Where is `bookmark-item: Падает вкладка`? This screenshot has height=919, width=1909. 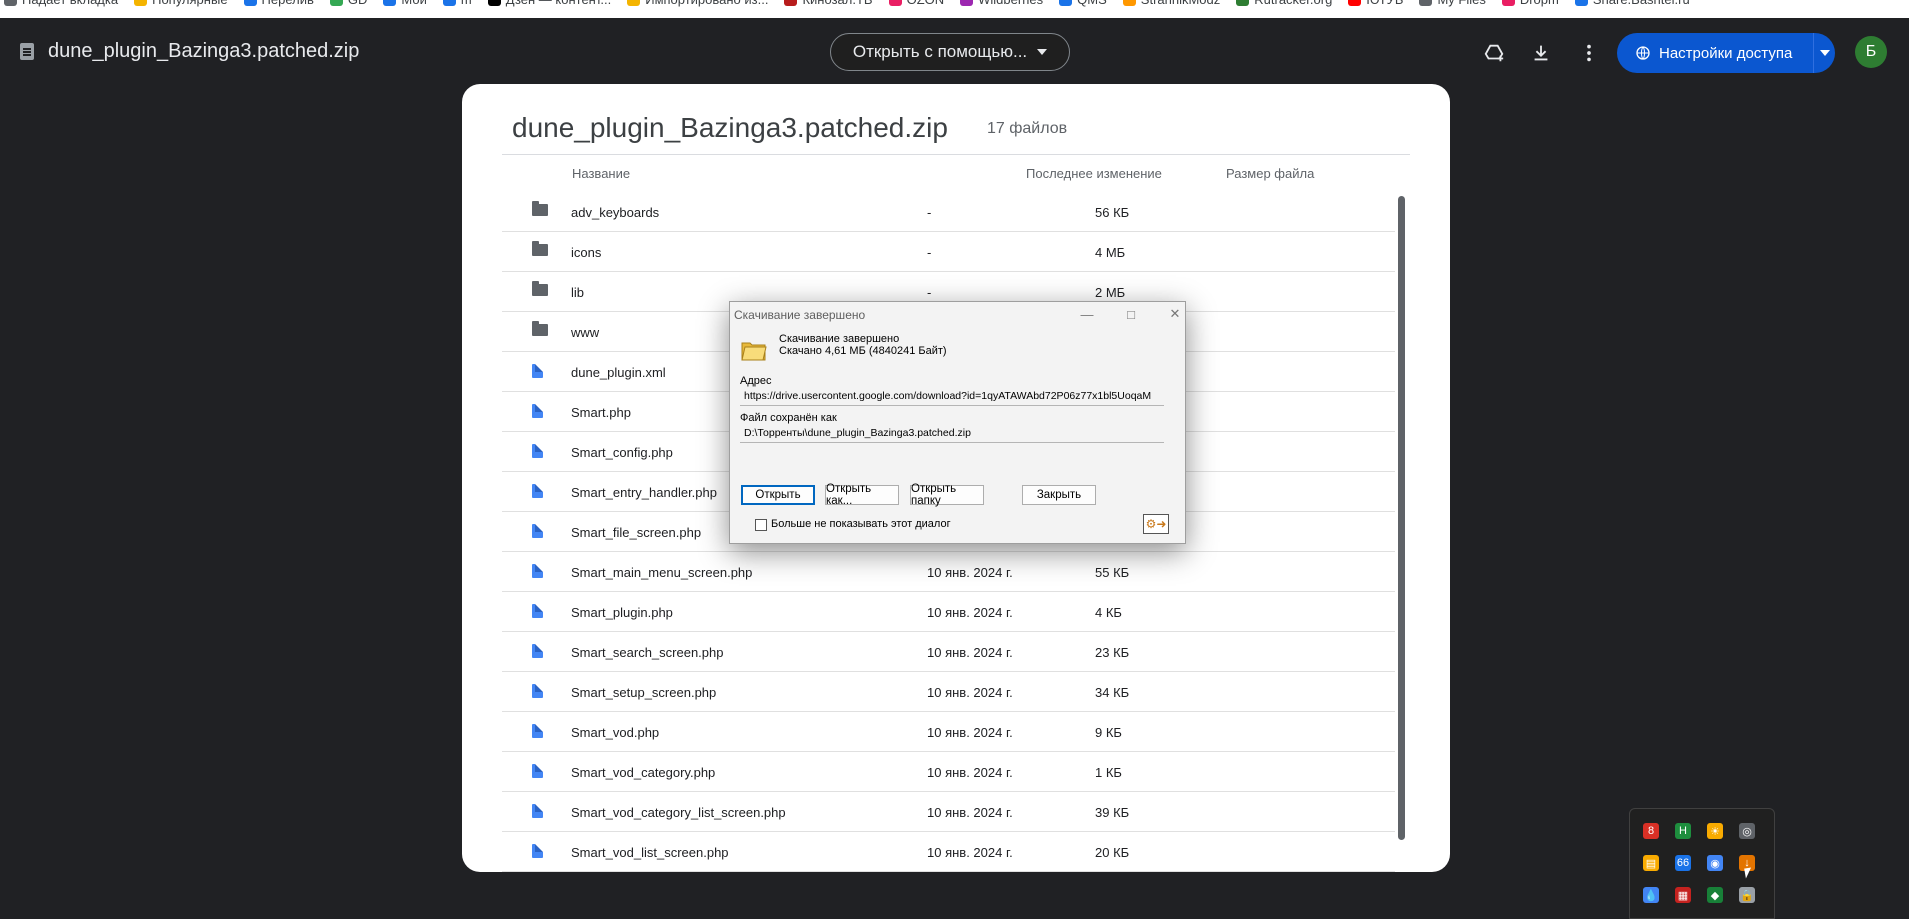 bookmark-item: Падает вкладка is located at coordinates (61, 3).